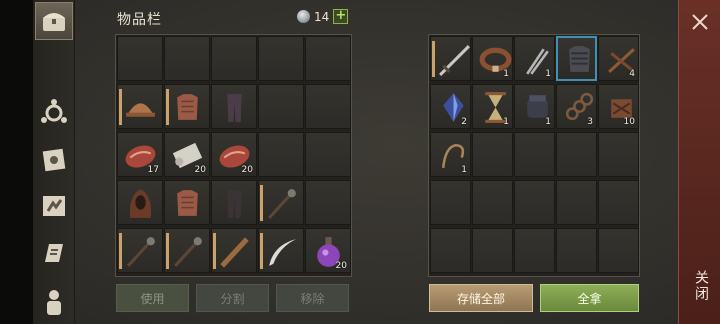 This screenshot has height=324, width=720. What do you see at coordinates (232, 298) in the screenshot?
I see `split-button: 分割` at bounding box center [232, 298].